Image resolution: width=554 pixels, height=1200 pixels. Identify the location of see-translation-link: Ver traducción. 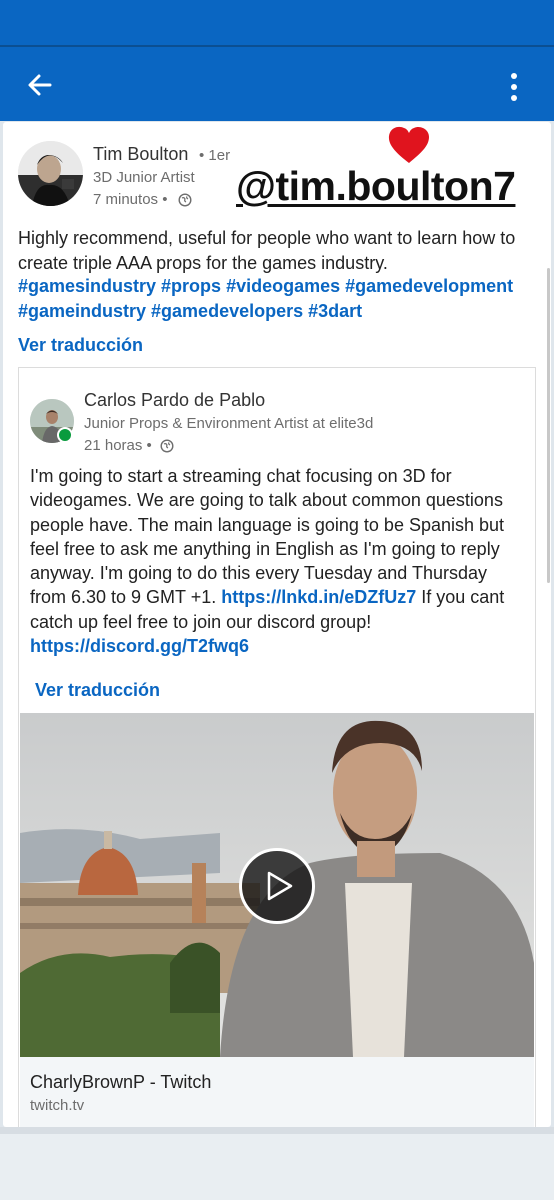
(80, 345).